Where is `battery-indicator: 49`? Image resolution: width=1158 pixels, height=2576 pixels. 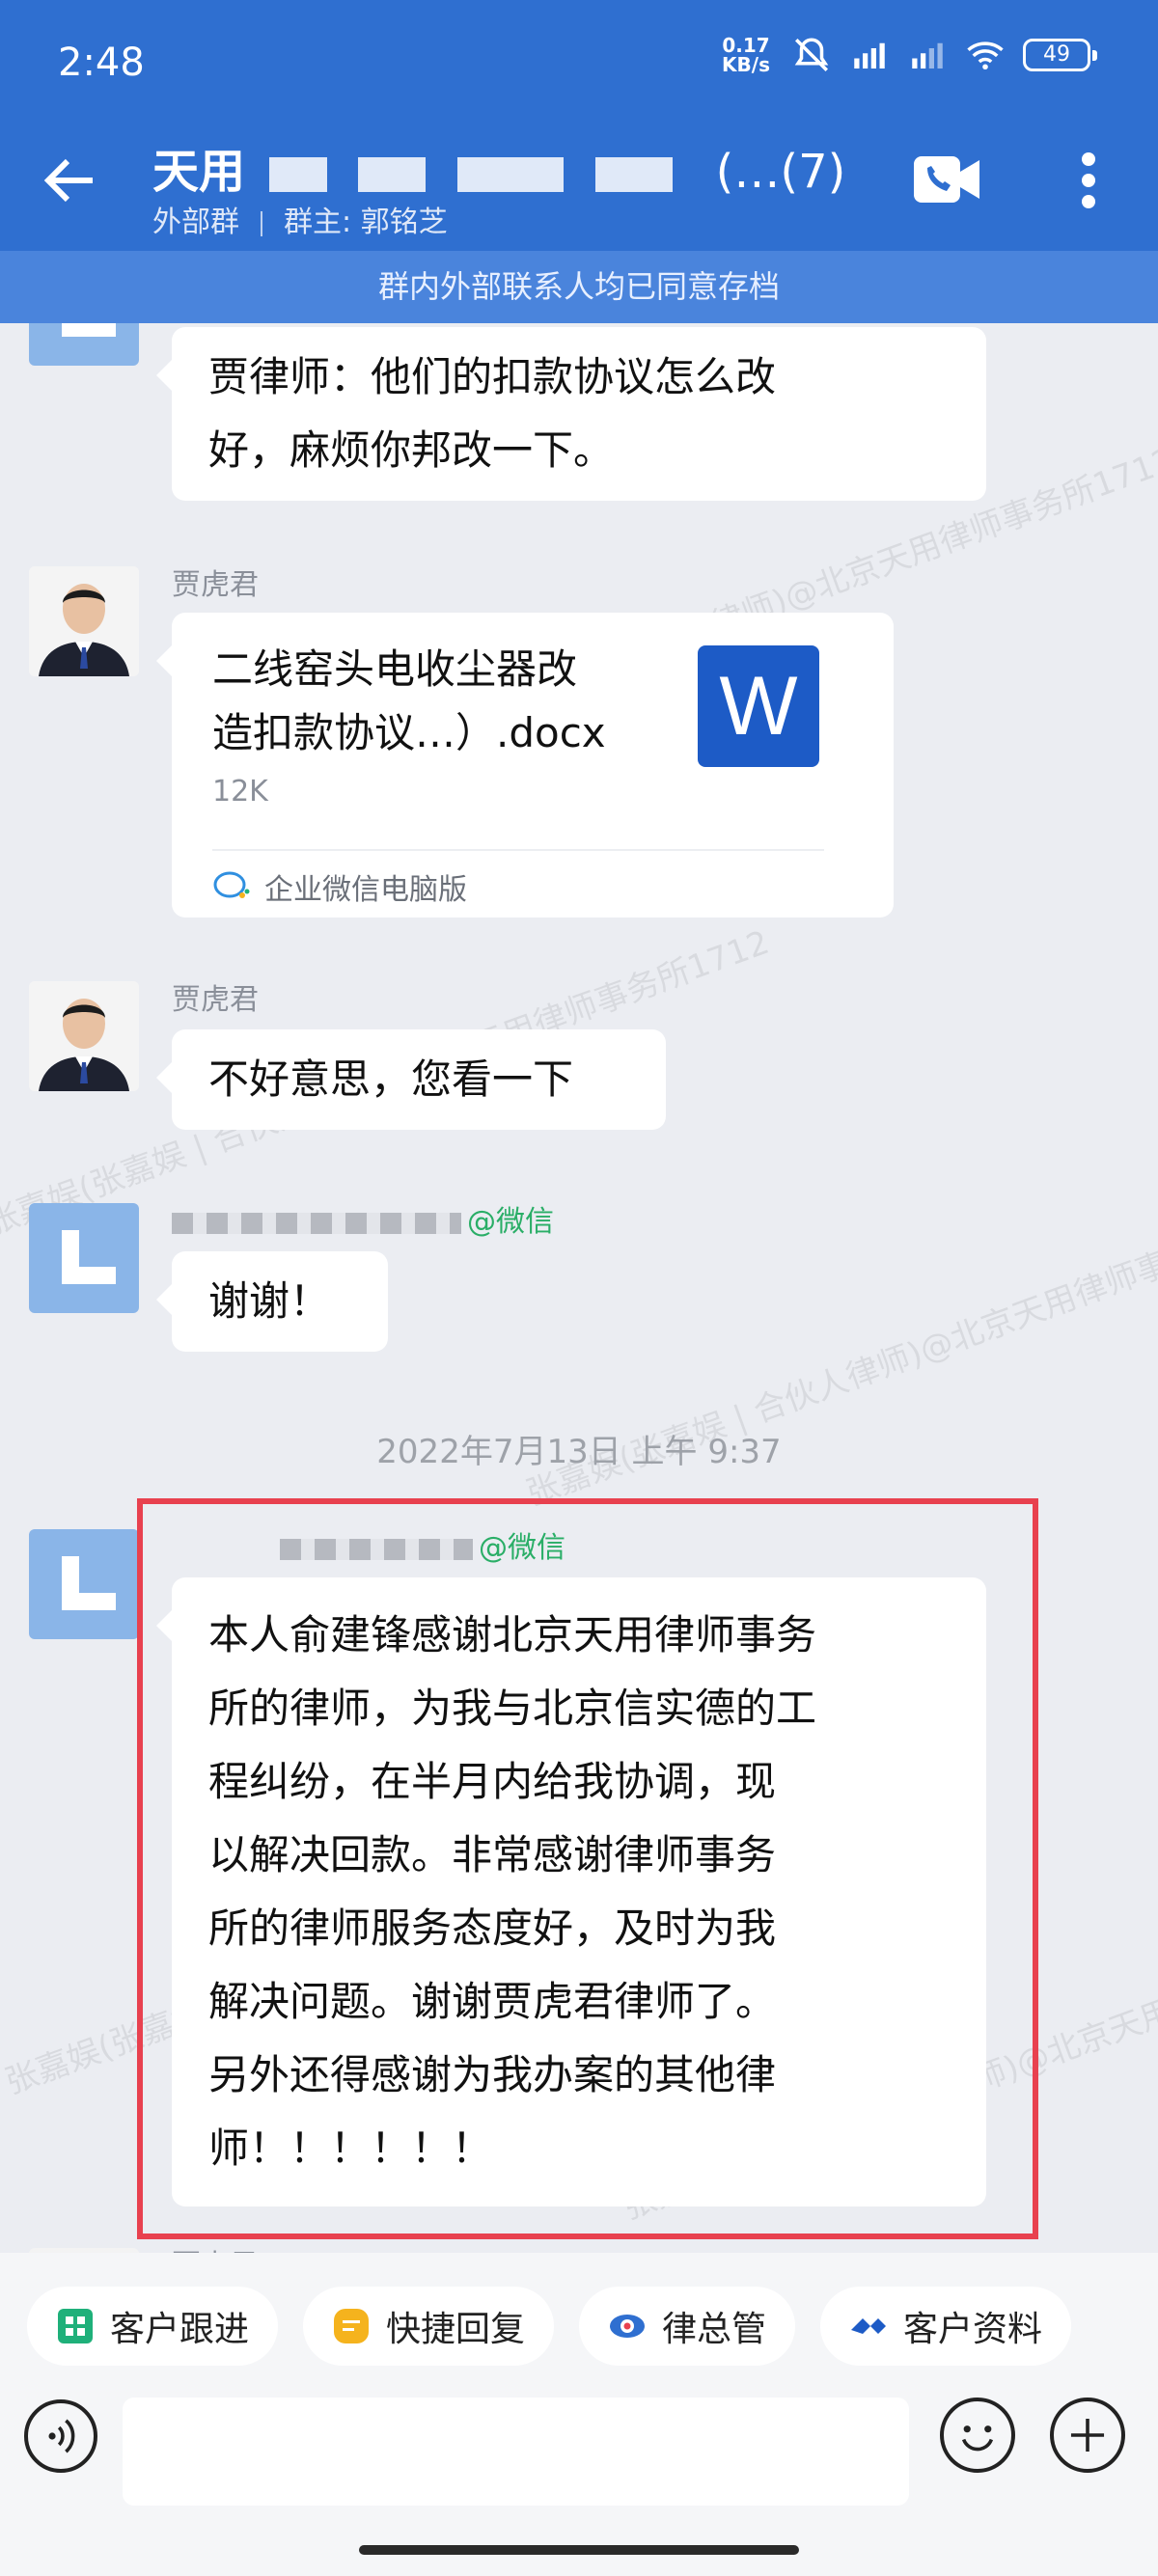
battery-indicator: 49 is located at coordinates (1060, 55).